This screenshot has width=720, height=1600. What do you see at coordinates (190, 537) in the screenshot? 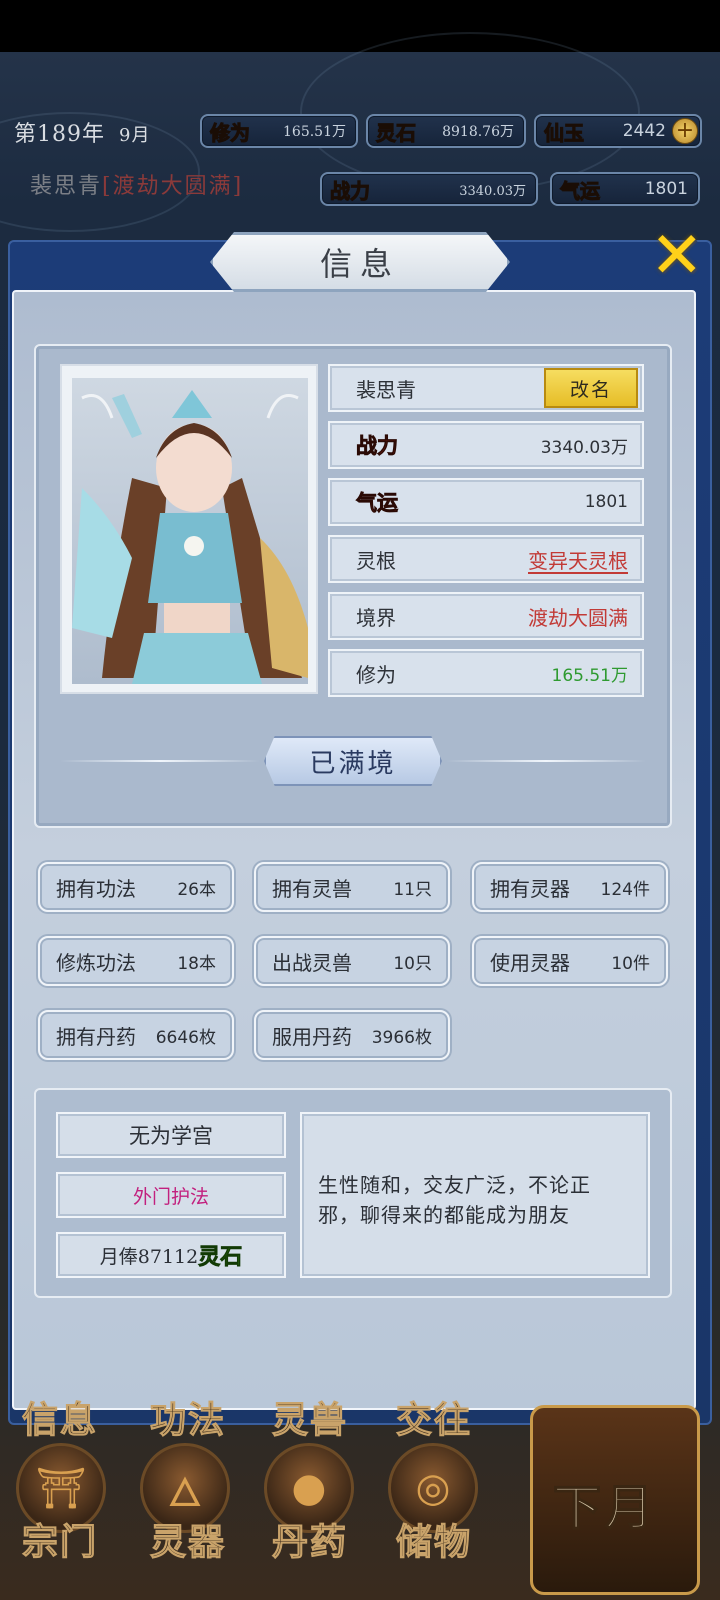
I see `character-illustration` at bounding box center [190, 537].